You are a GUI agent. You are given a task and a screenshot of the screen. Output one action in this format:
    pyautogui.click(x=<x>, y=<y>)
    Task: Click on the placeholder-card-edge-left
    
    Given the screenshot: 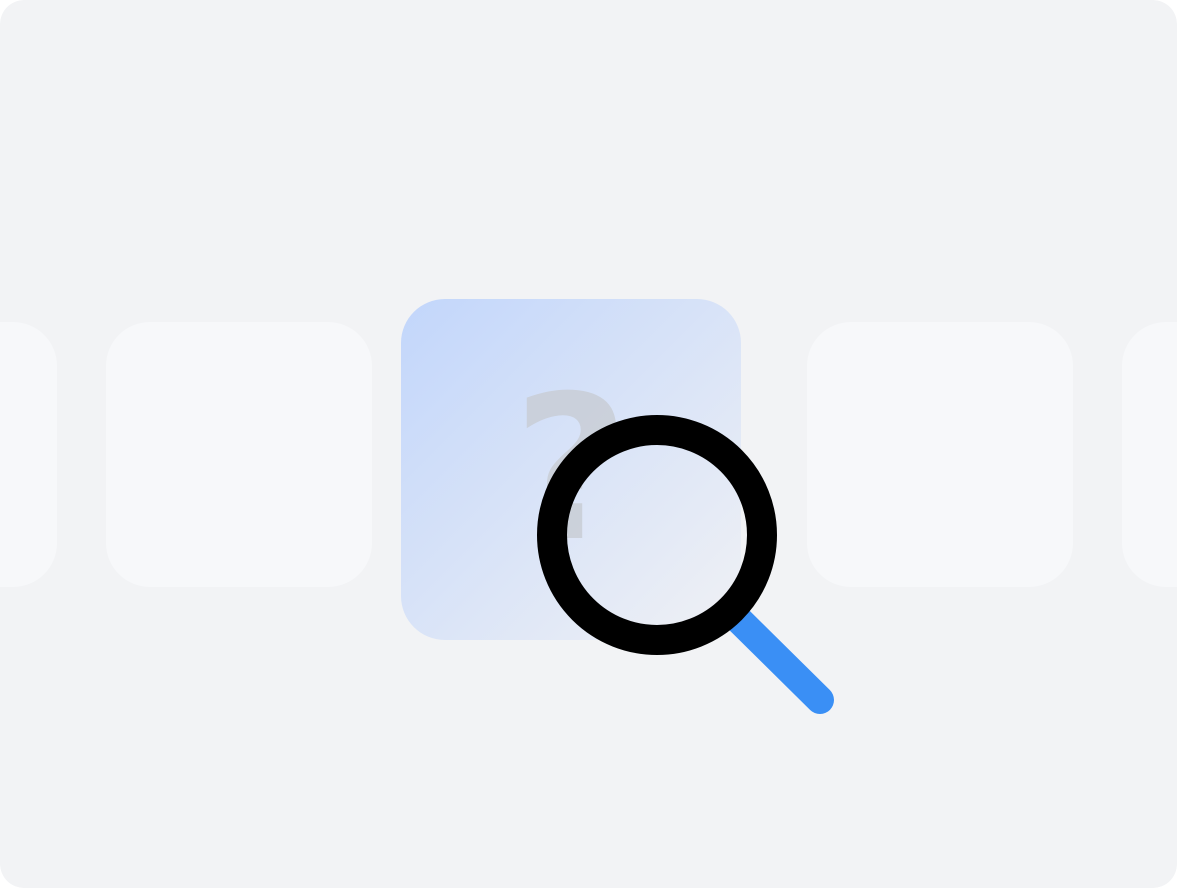 What is the action you would take?
    pyautogui.click(x=28, y=454)
    